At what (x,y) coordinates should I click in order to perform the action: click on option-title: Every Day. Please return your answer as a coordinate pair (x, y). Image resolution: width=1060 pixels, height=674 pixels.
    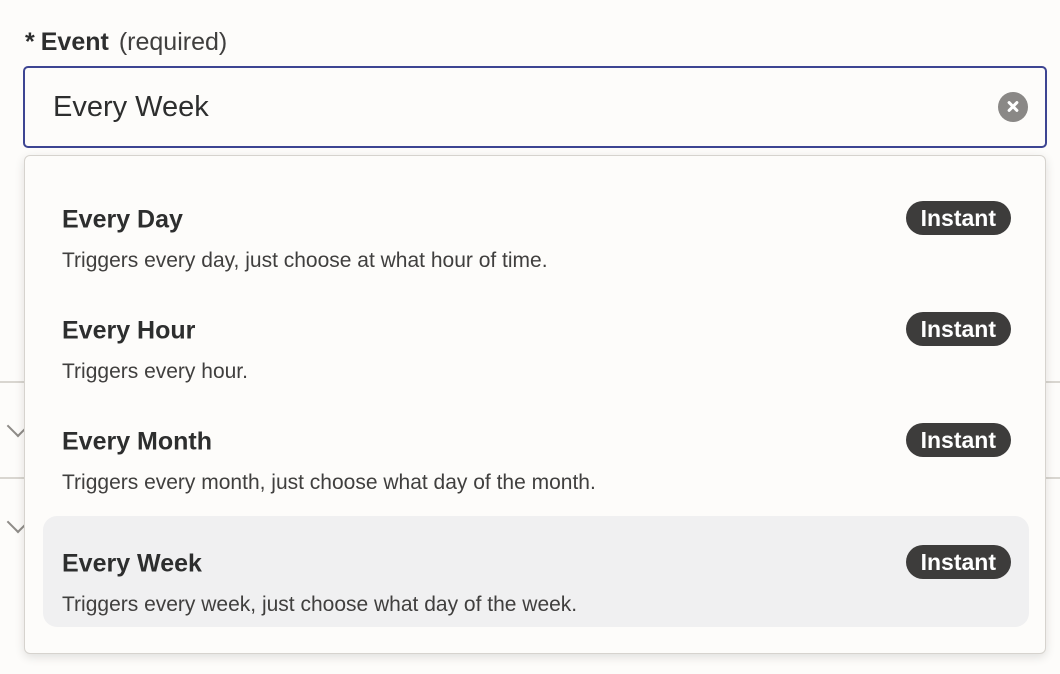
    Looking at the image, I should click on (122, 219).